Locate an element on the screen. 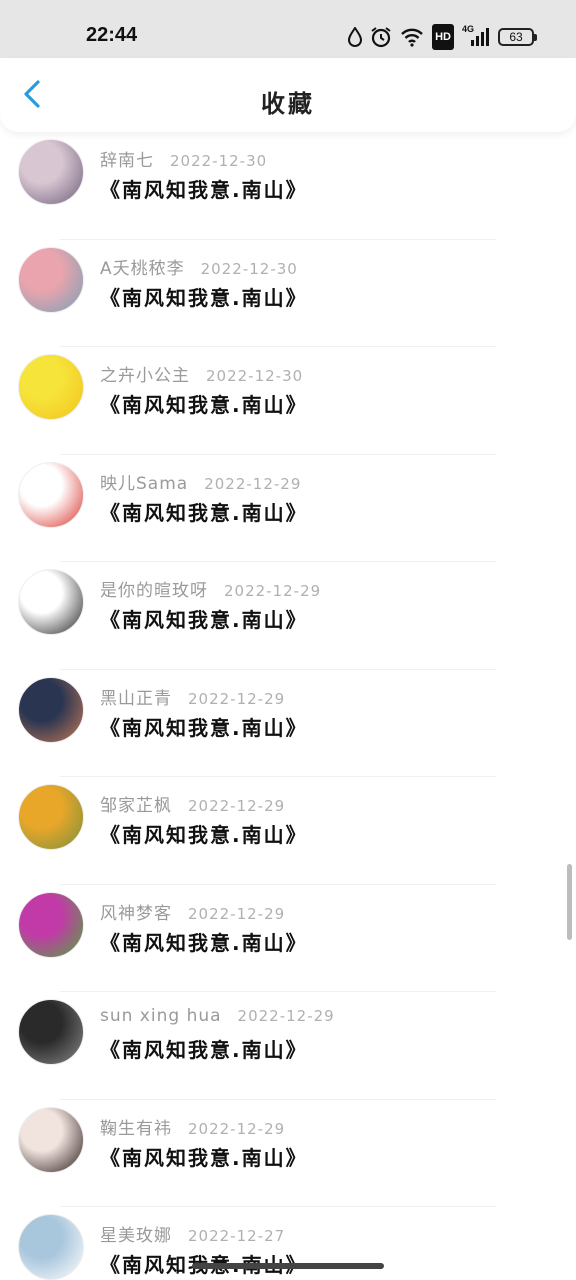 The image size is (576, 1280). username: 之卉小公主 is located at coordinates (145, 376).